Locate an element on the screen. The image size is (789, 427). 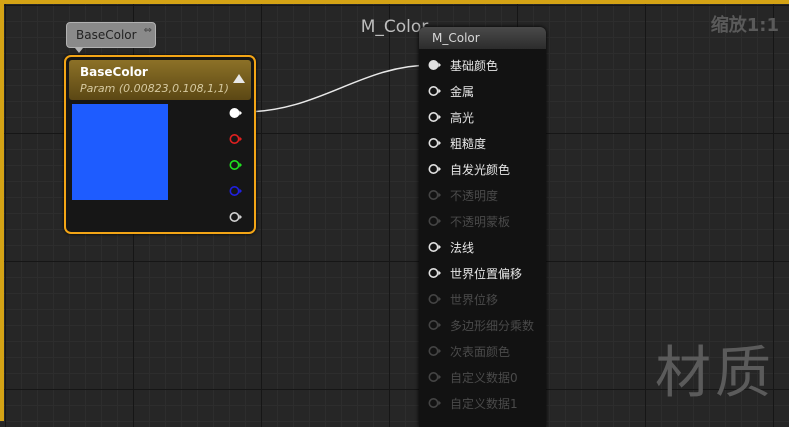
material-input-row: 自定义数据0 is located at coordinates (487, 377).